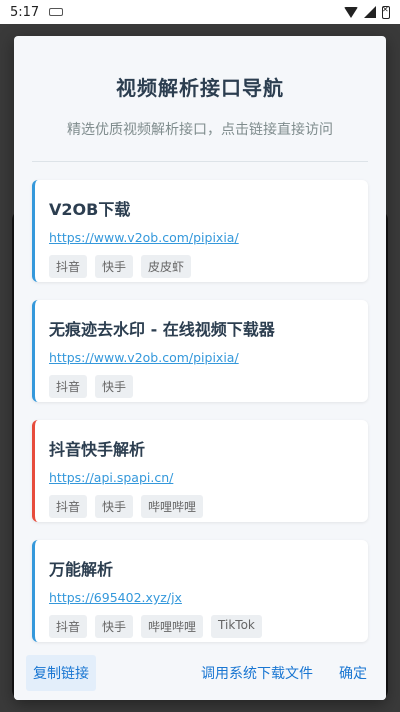 The height and width of the screenshot is (712, 400). What do you see at coordinates (61, 673) in the screenshot?
I see `copy-link-button: 复制链接` at bounding box center [61, 673].